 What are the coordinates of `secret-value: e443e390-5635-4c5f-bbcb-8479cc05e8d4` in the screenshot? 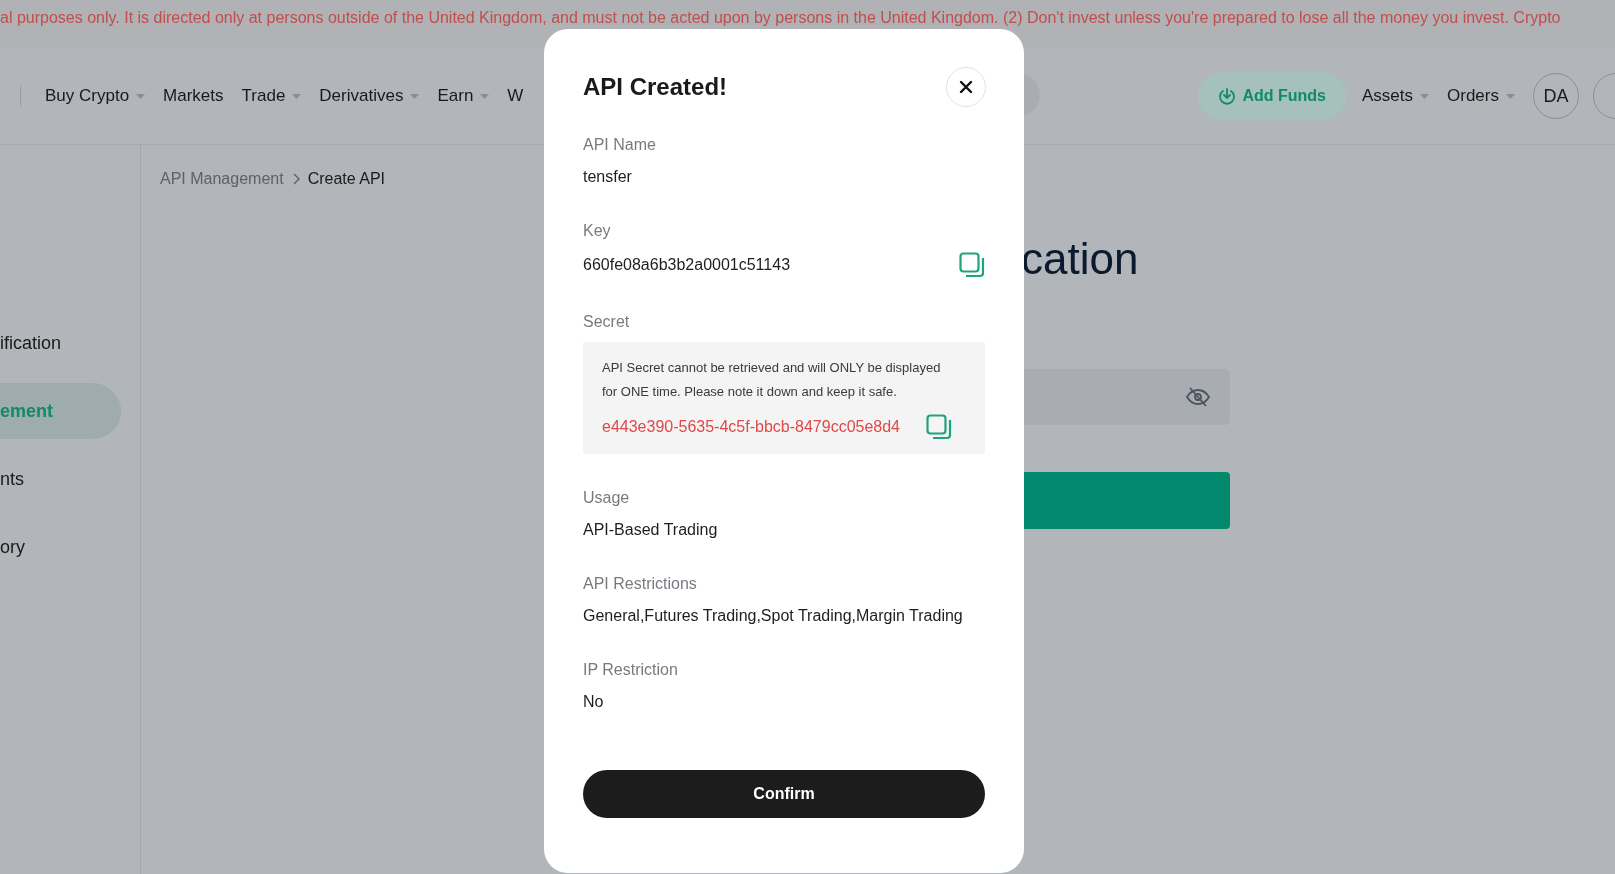 It's located at (751, 427).